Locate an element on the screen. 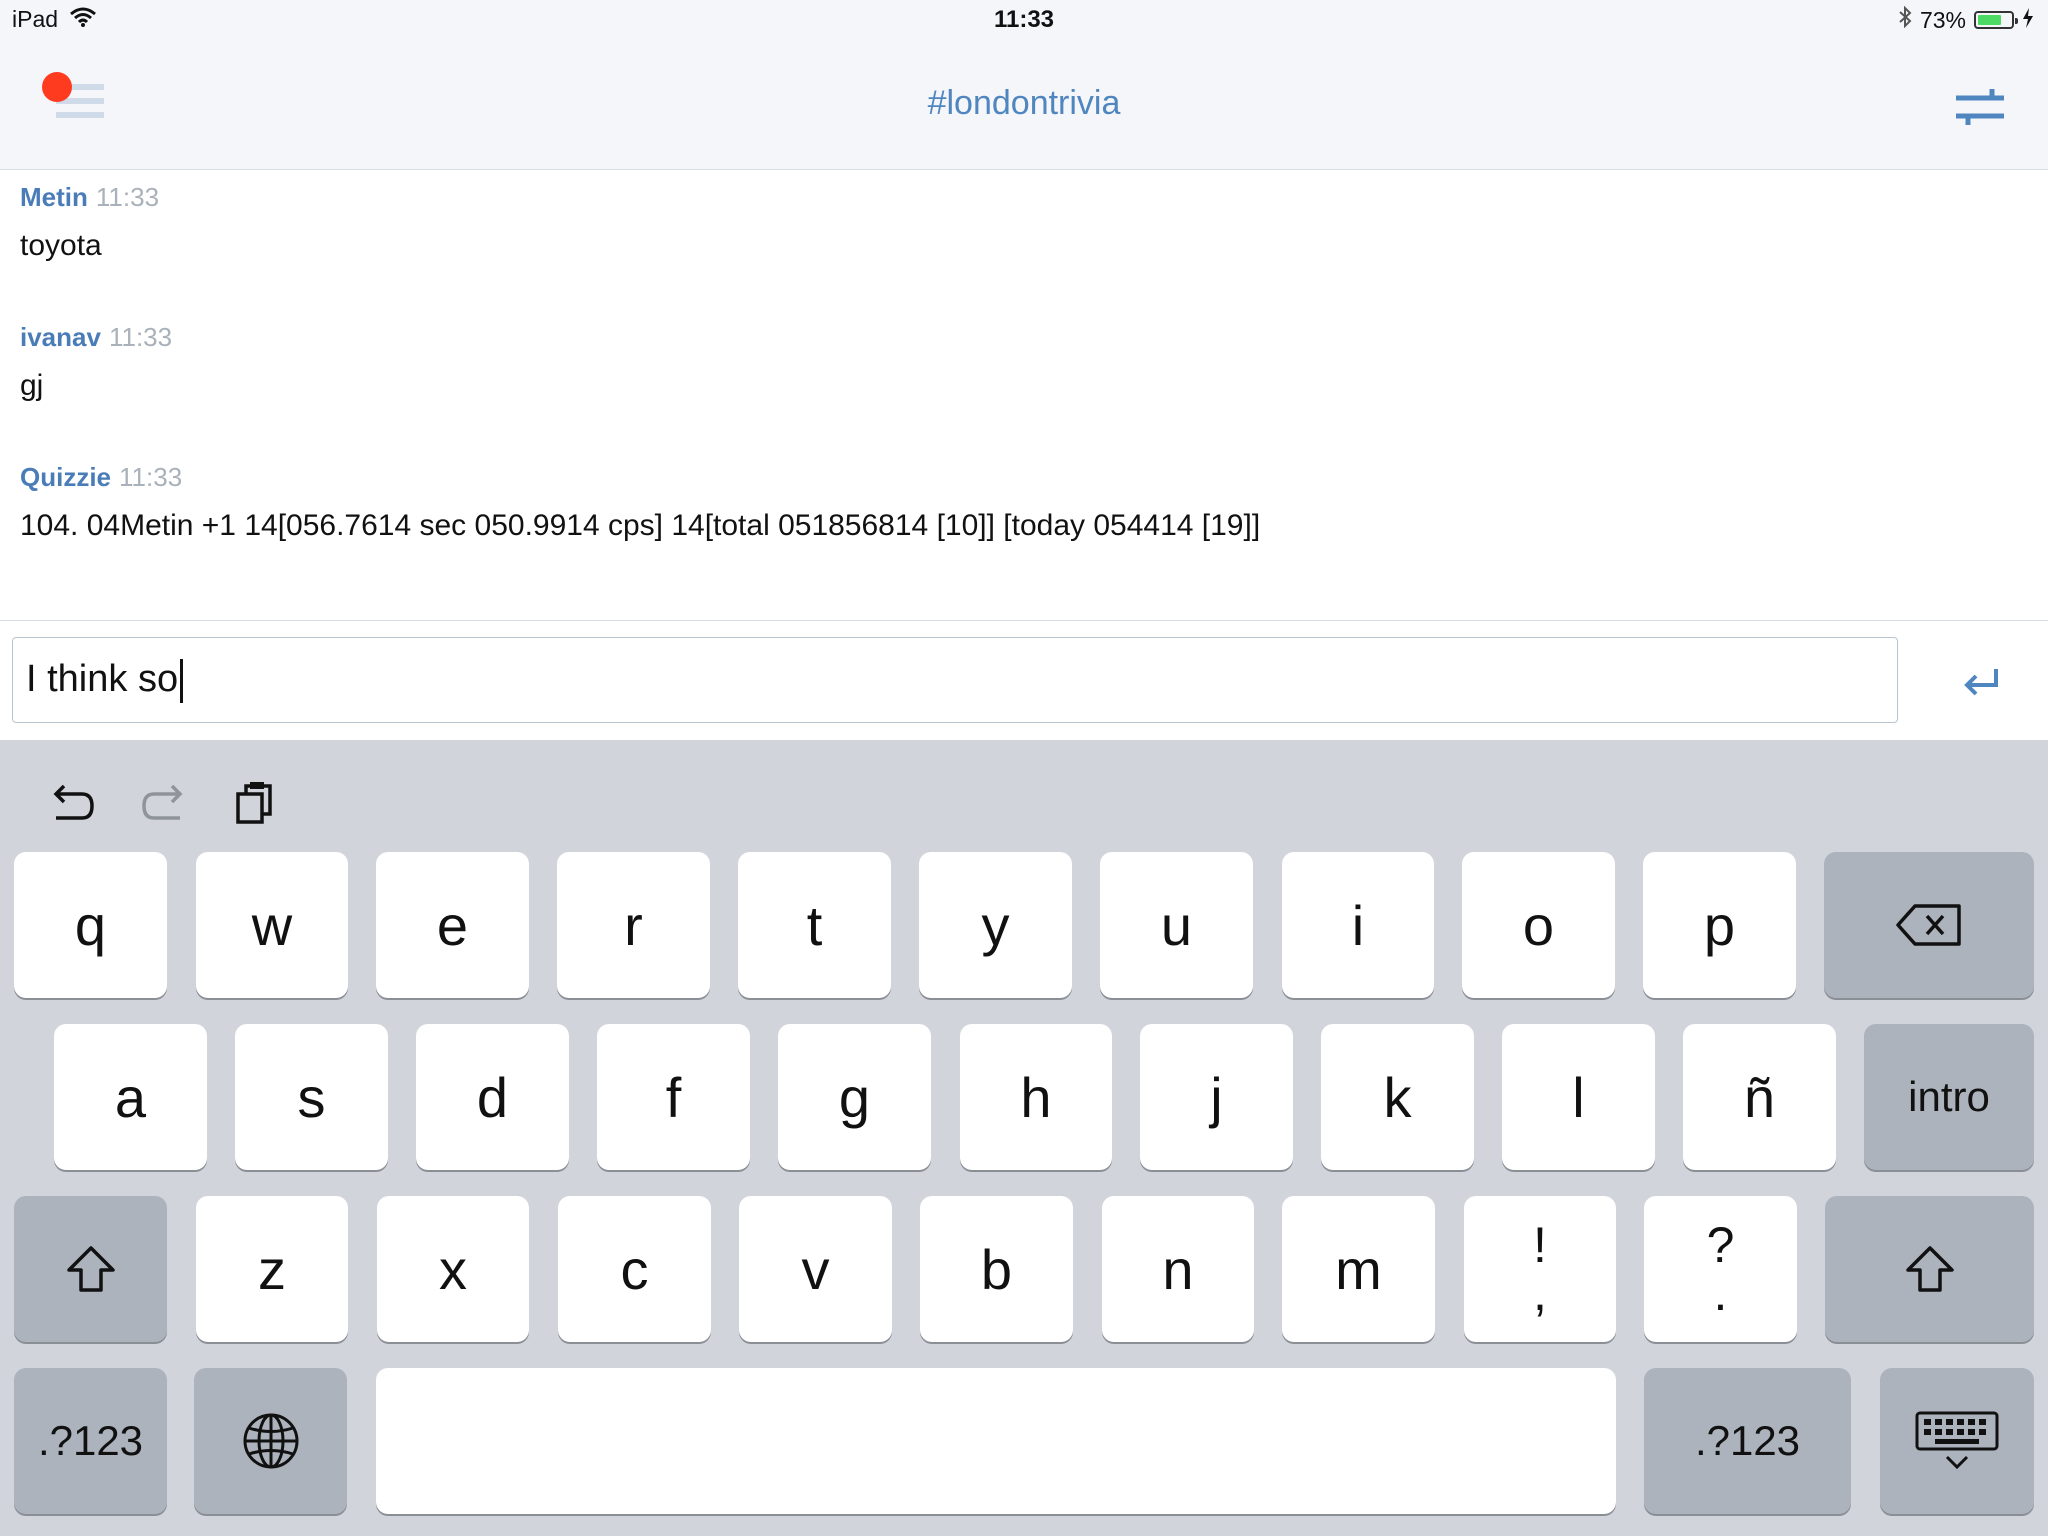 Image resolution: width=2048 pixels, height=1536 pixels. key-w: w is located at coordinates (272, 925).